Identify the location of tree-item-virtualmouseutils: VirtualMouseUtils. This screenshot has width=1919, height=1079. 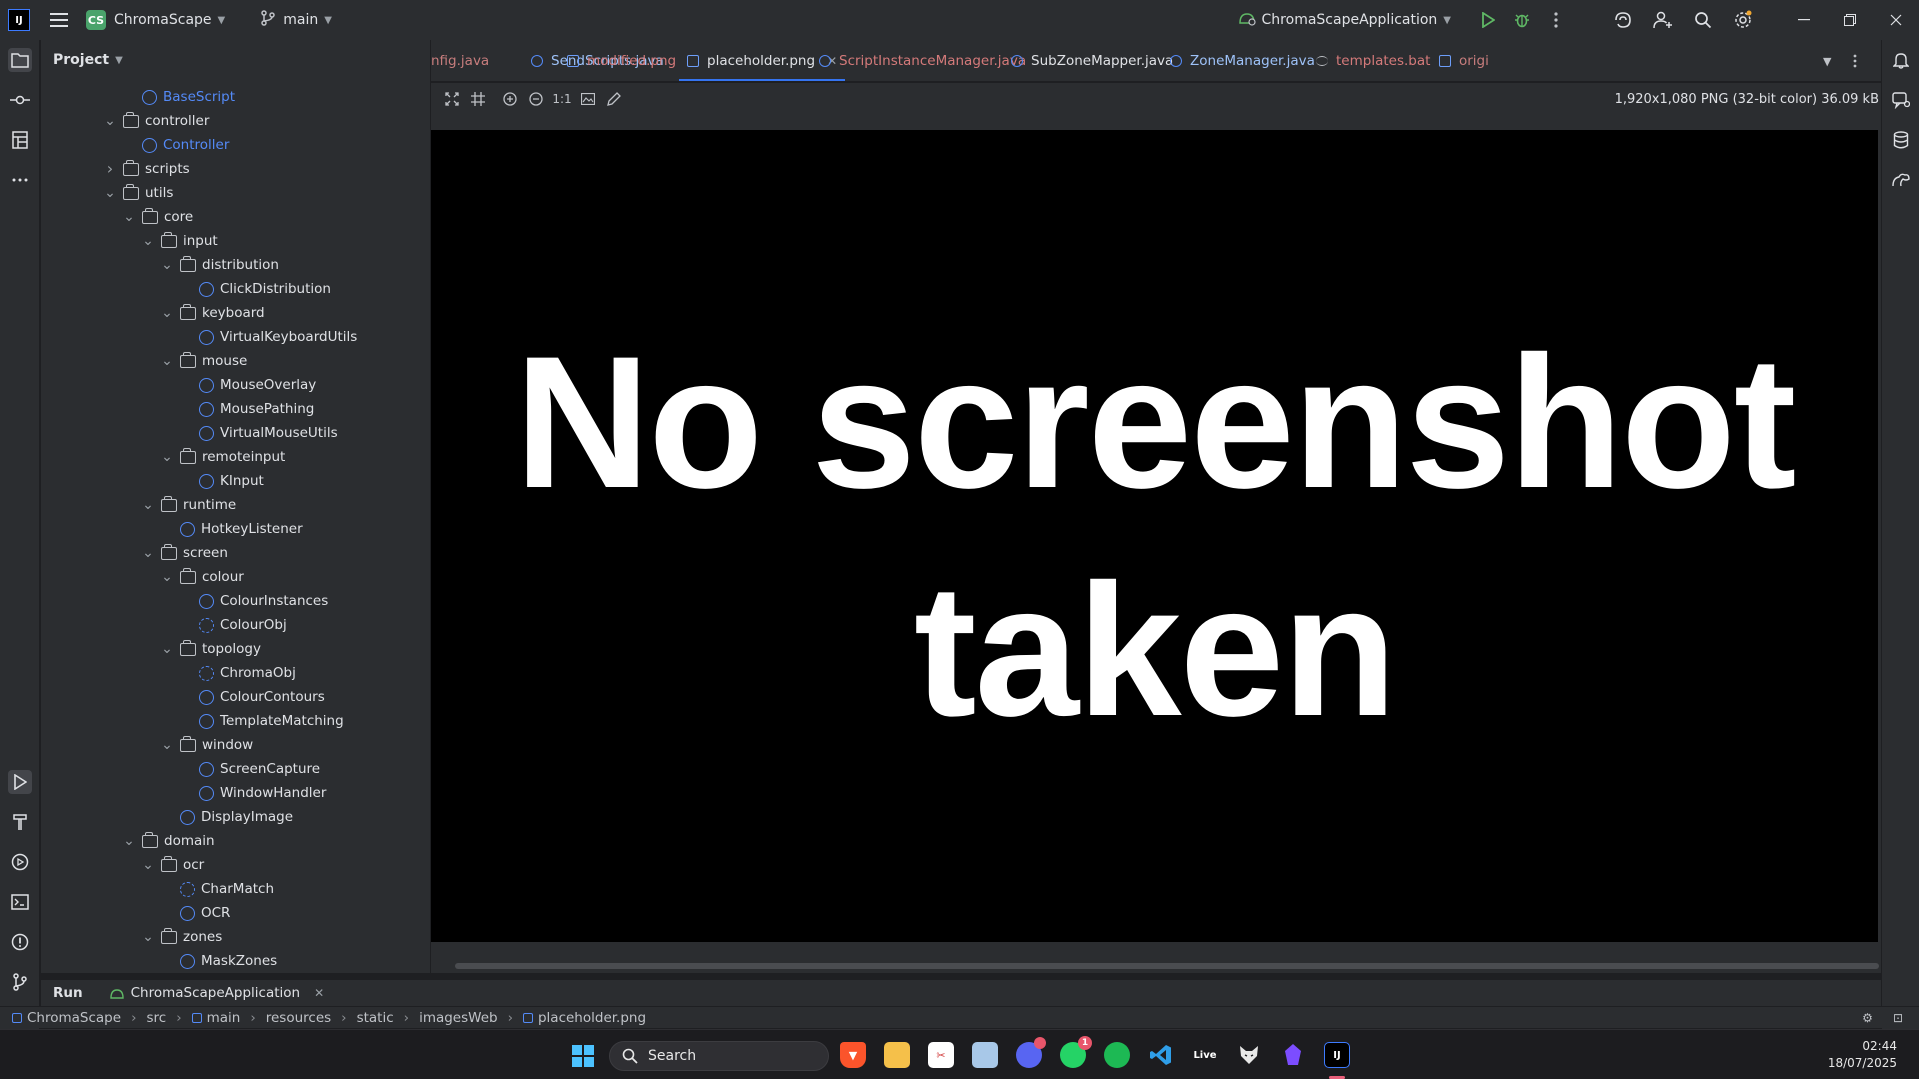
(258, 433).